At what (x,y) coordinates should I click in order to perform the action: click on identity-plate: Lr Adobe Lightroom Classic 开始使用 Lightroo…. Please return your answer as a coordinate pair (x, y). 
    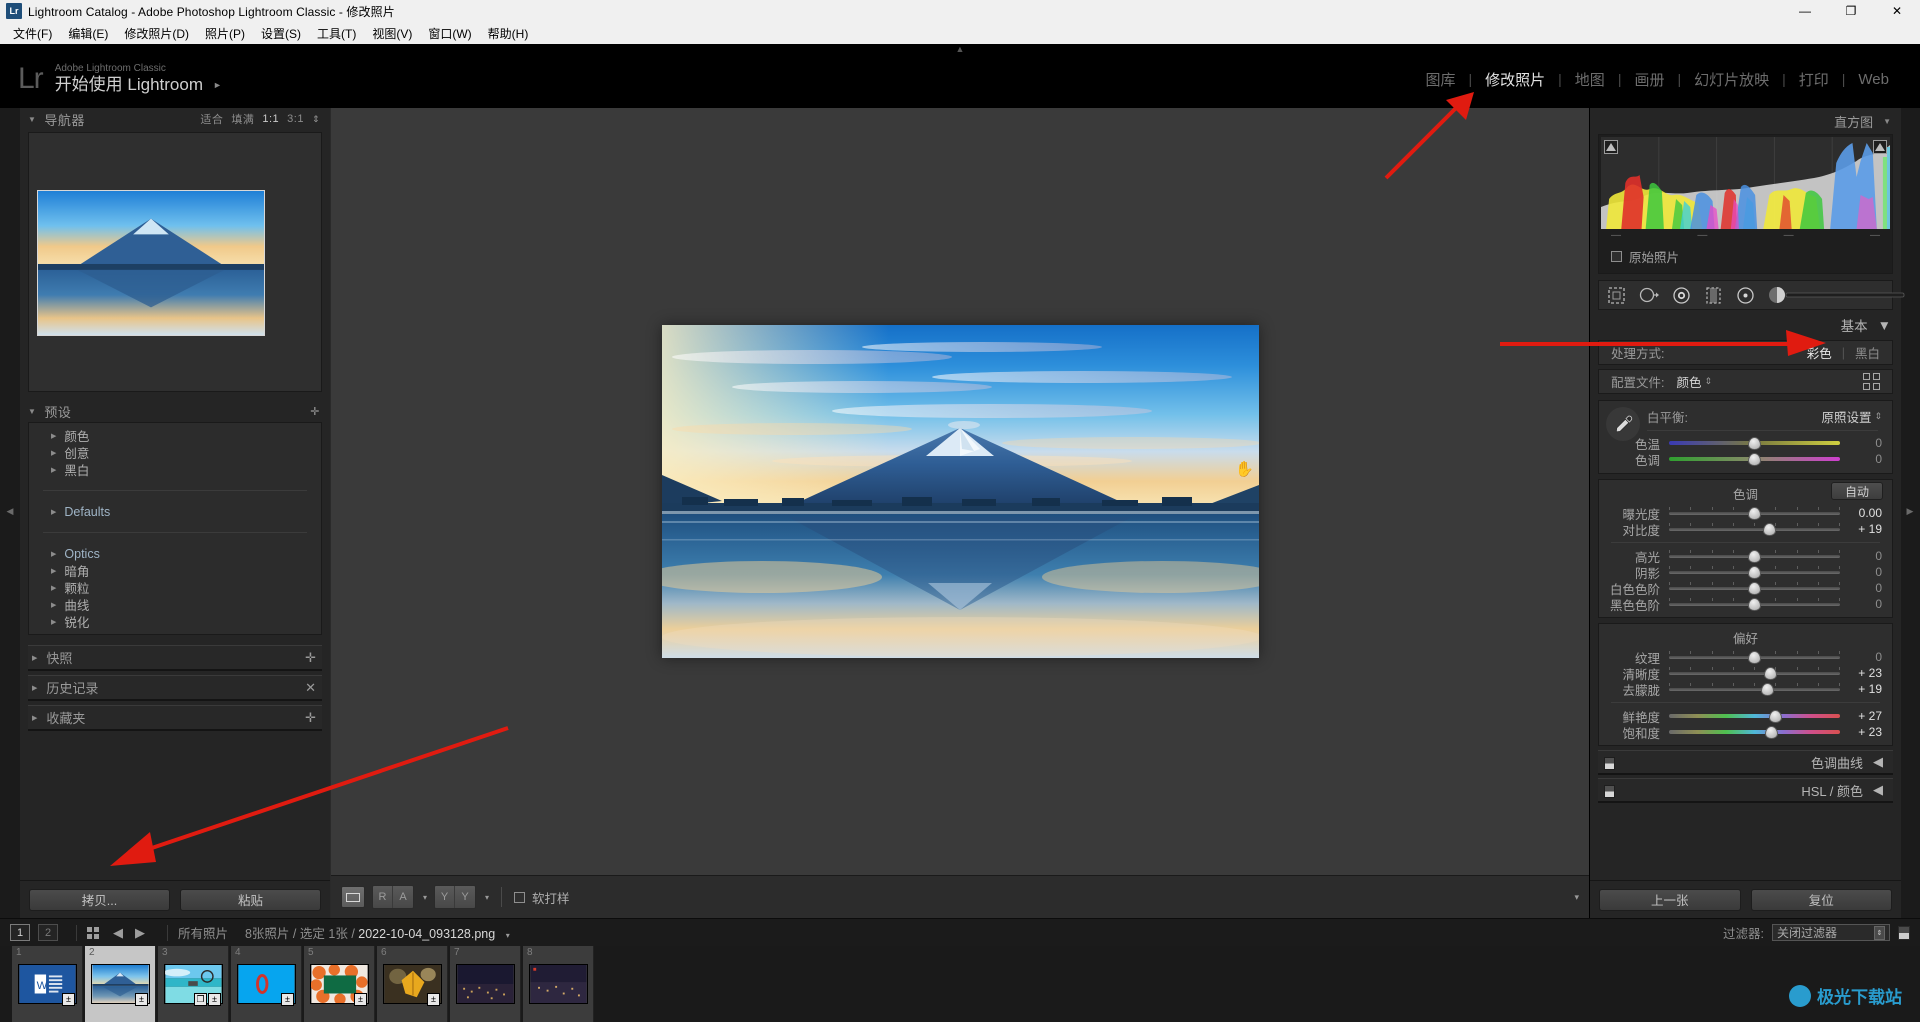
    Looking at the image, I should click on (120, 79).